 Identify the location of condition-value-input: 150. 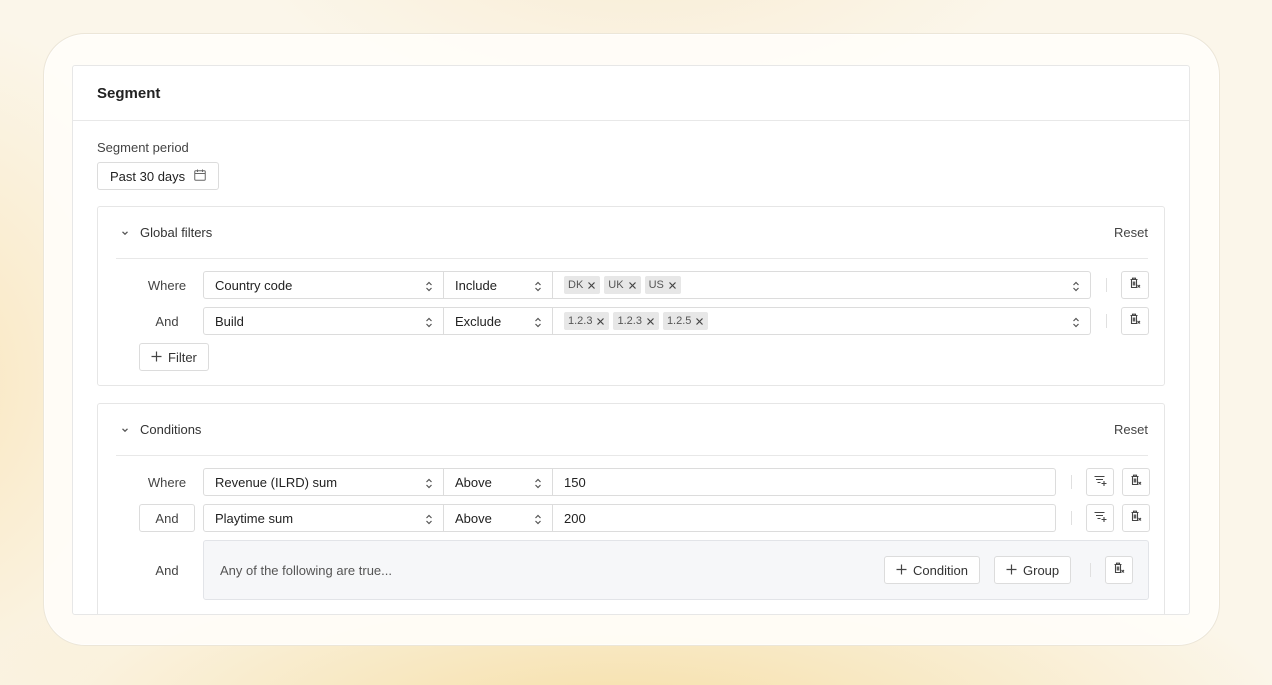
(804, 482).